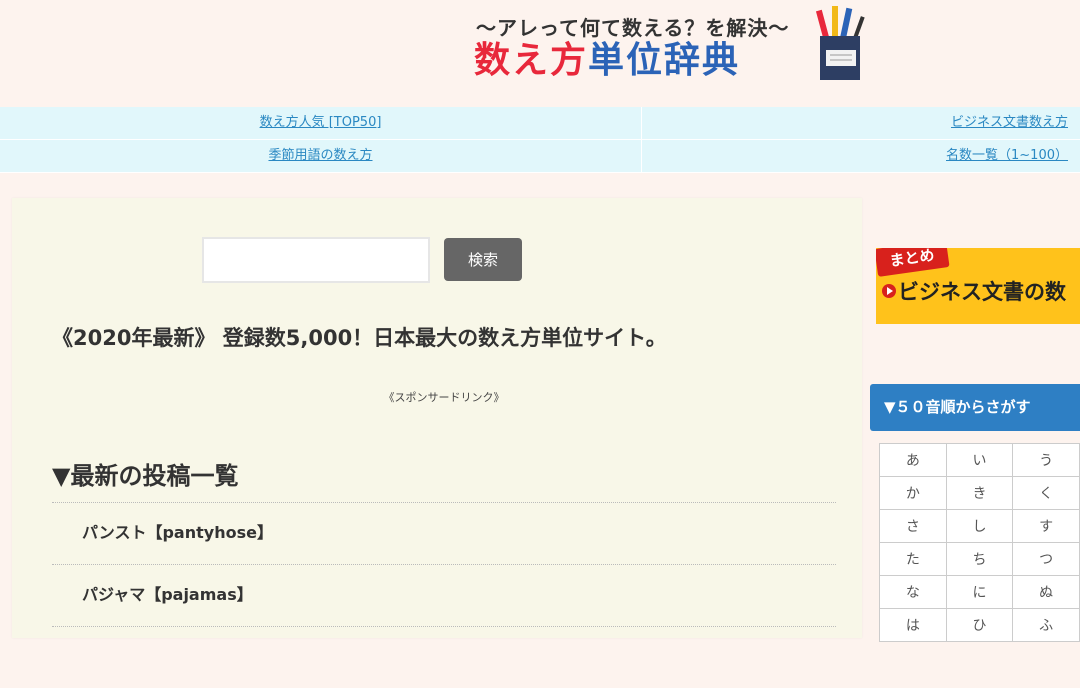 Image resolution: width=1080 pixels, height=688 pixels. Describe the element at coordinates (913, 262) in the screenshot. I see `banner-tag: まとめ` at that location.